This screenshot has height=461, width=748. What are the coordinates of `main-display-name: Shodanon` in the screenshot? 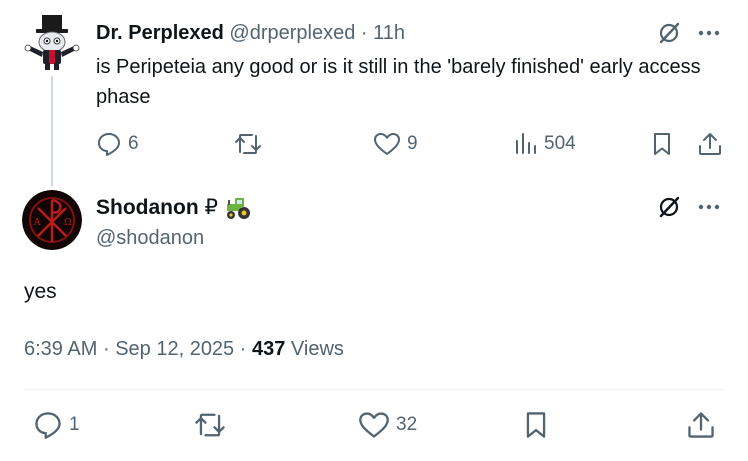 It's located at (147, 208).